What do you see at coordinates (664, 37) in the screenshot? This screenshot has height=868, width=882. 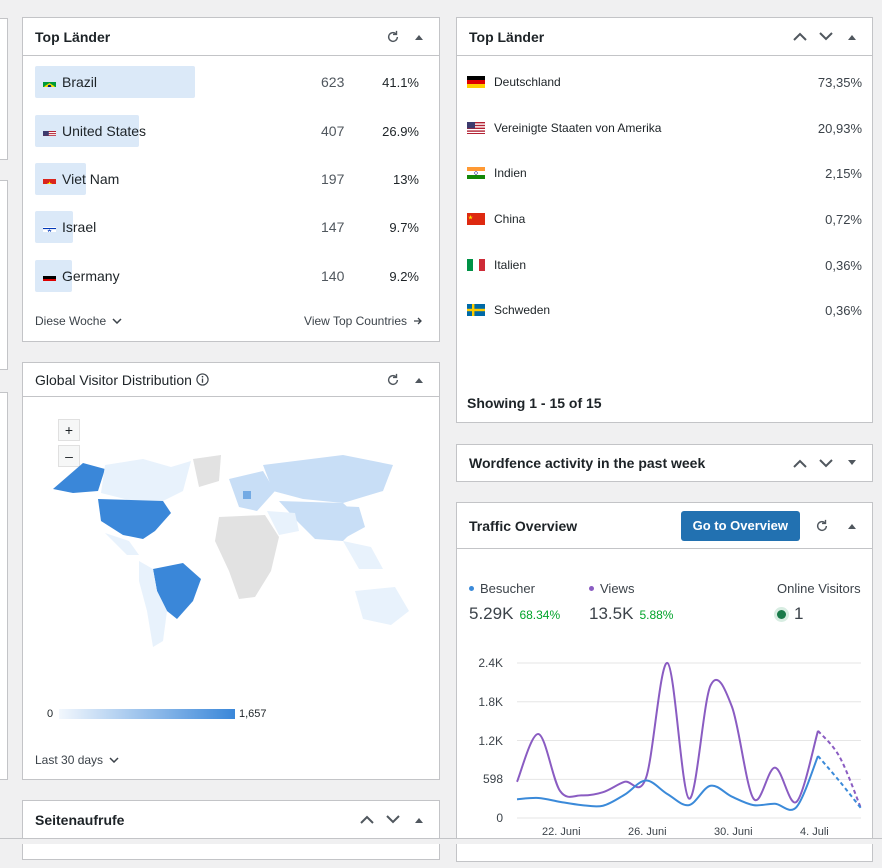 I see `panel-header: Top Länder` at bounding box center [664, 37].